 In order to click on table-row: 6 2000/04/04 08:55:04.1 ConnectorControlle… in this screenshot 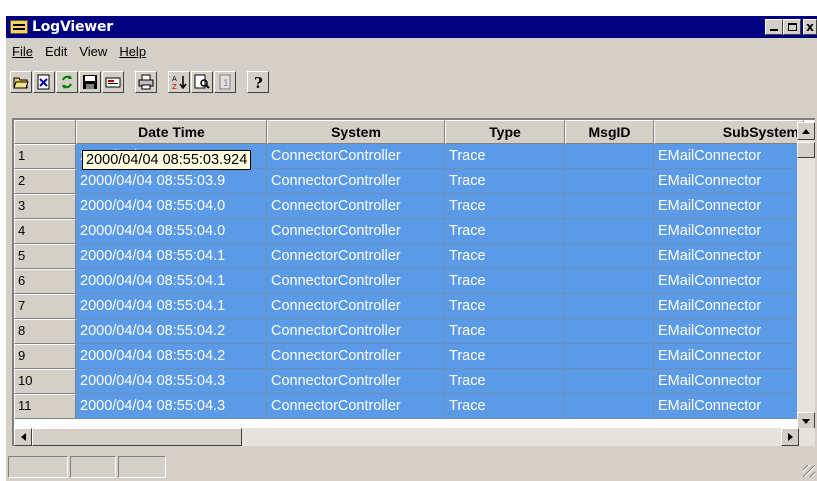, I will do `click(409, 281)`.